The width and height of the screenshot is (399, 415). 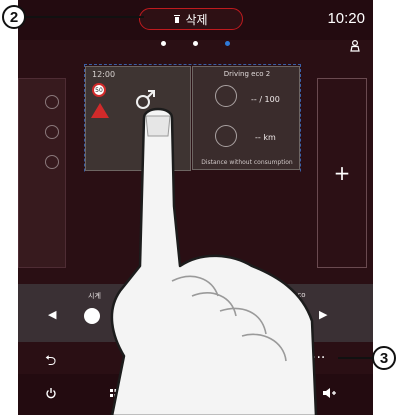 I want to click on widget-title: Driving eco 2, so click(x=247, y=74).